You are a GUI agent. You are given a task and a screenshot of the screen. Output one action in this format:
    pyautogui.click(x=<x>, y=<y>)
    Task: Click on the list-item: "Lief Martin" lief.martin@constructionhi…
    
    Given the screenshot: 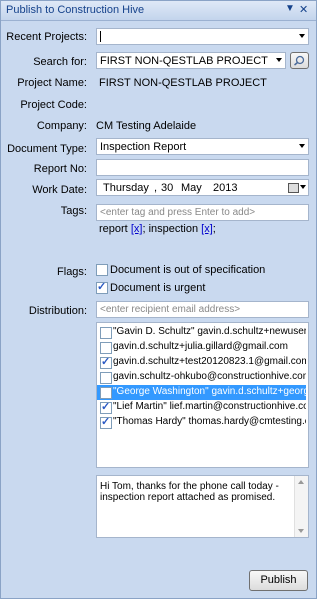 What is the action you would take?
    pyautogui.click(x=201, y=407)
    